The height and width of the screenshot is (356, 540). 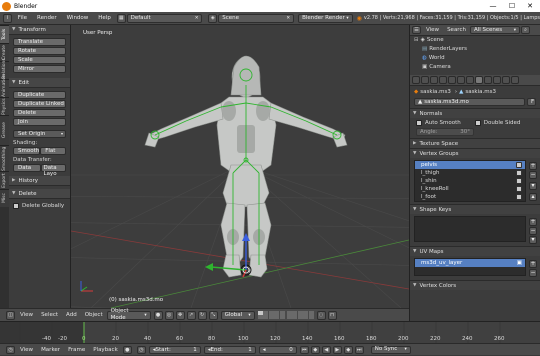 I want to click on play-reverse-icon: ◀, so click(x=326, y=349).